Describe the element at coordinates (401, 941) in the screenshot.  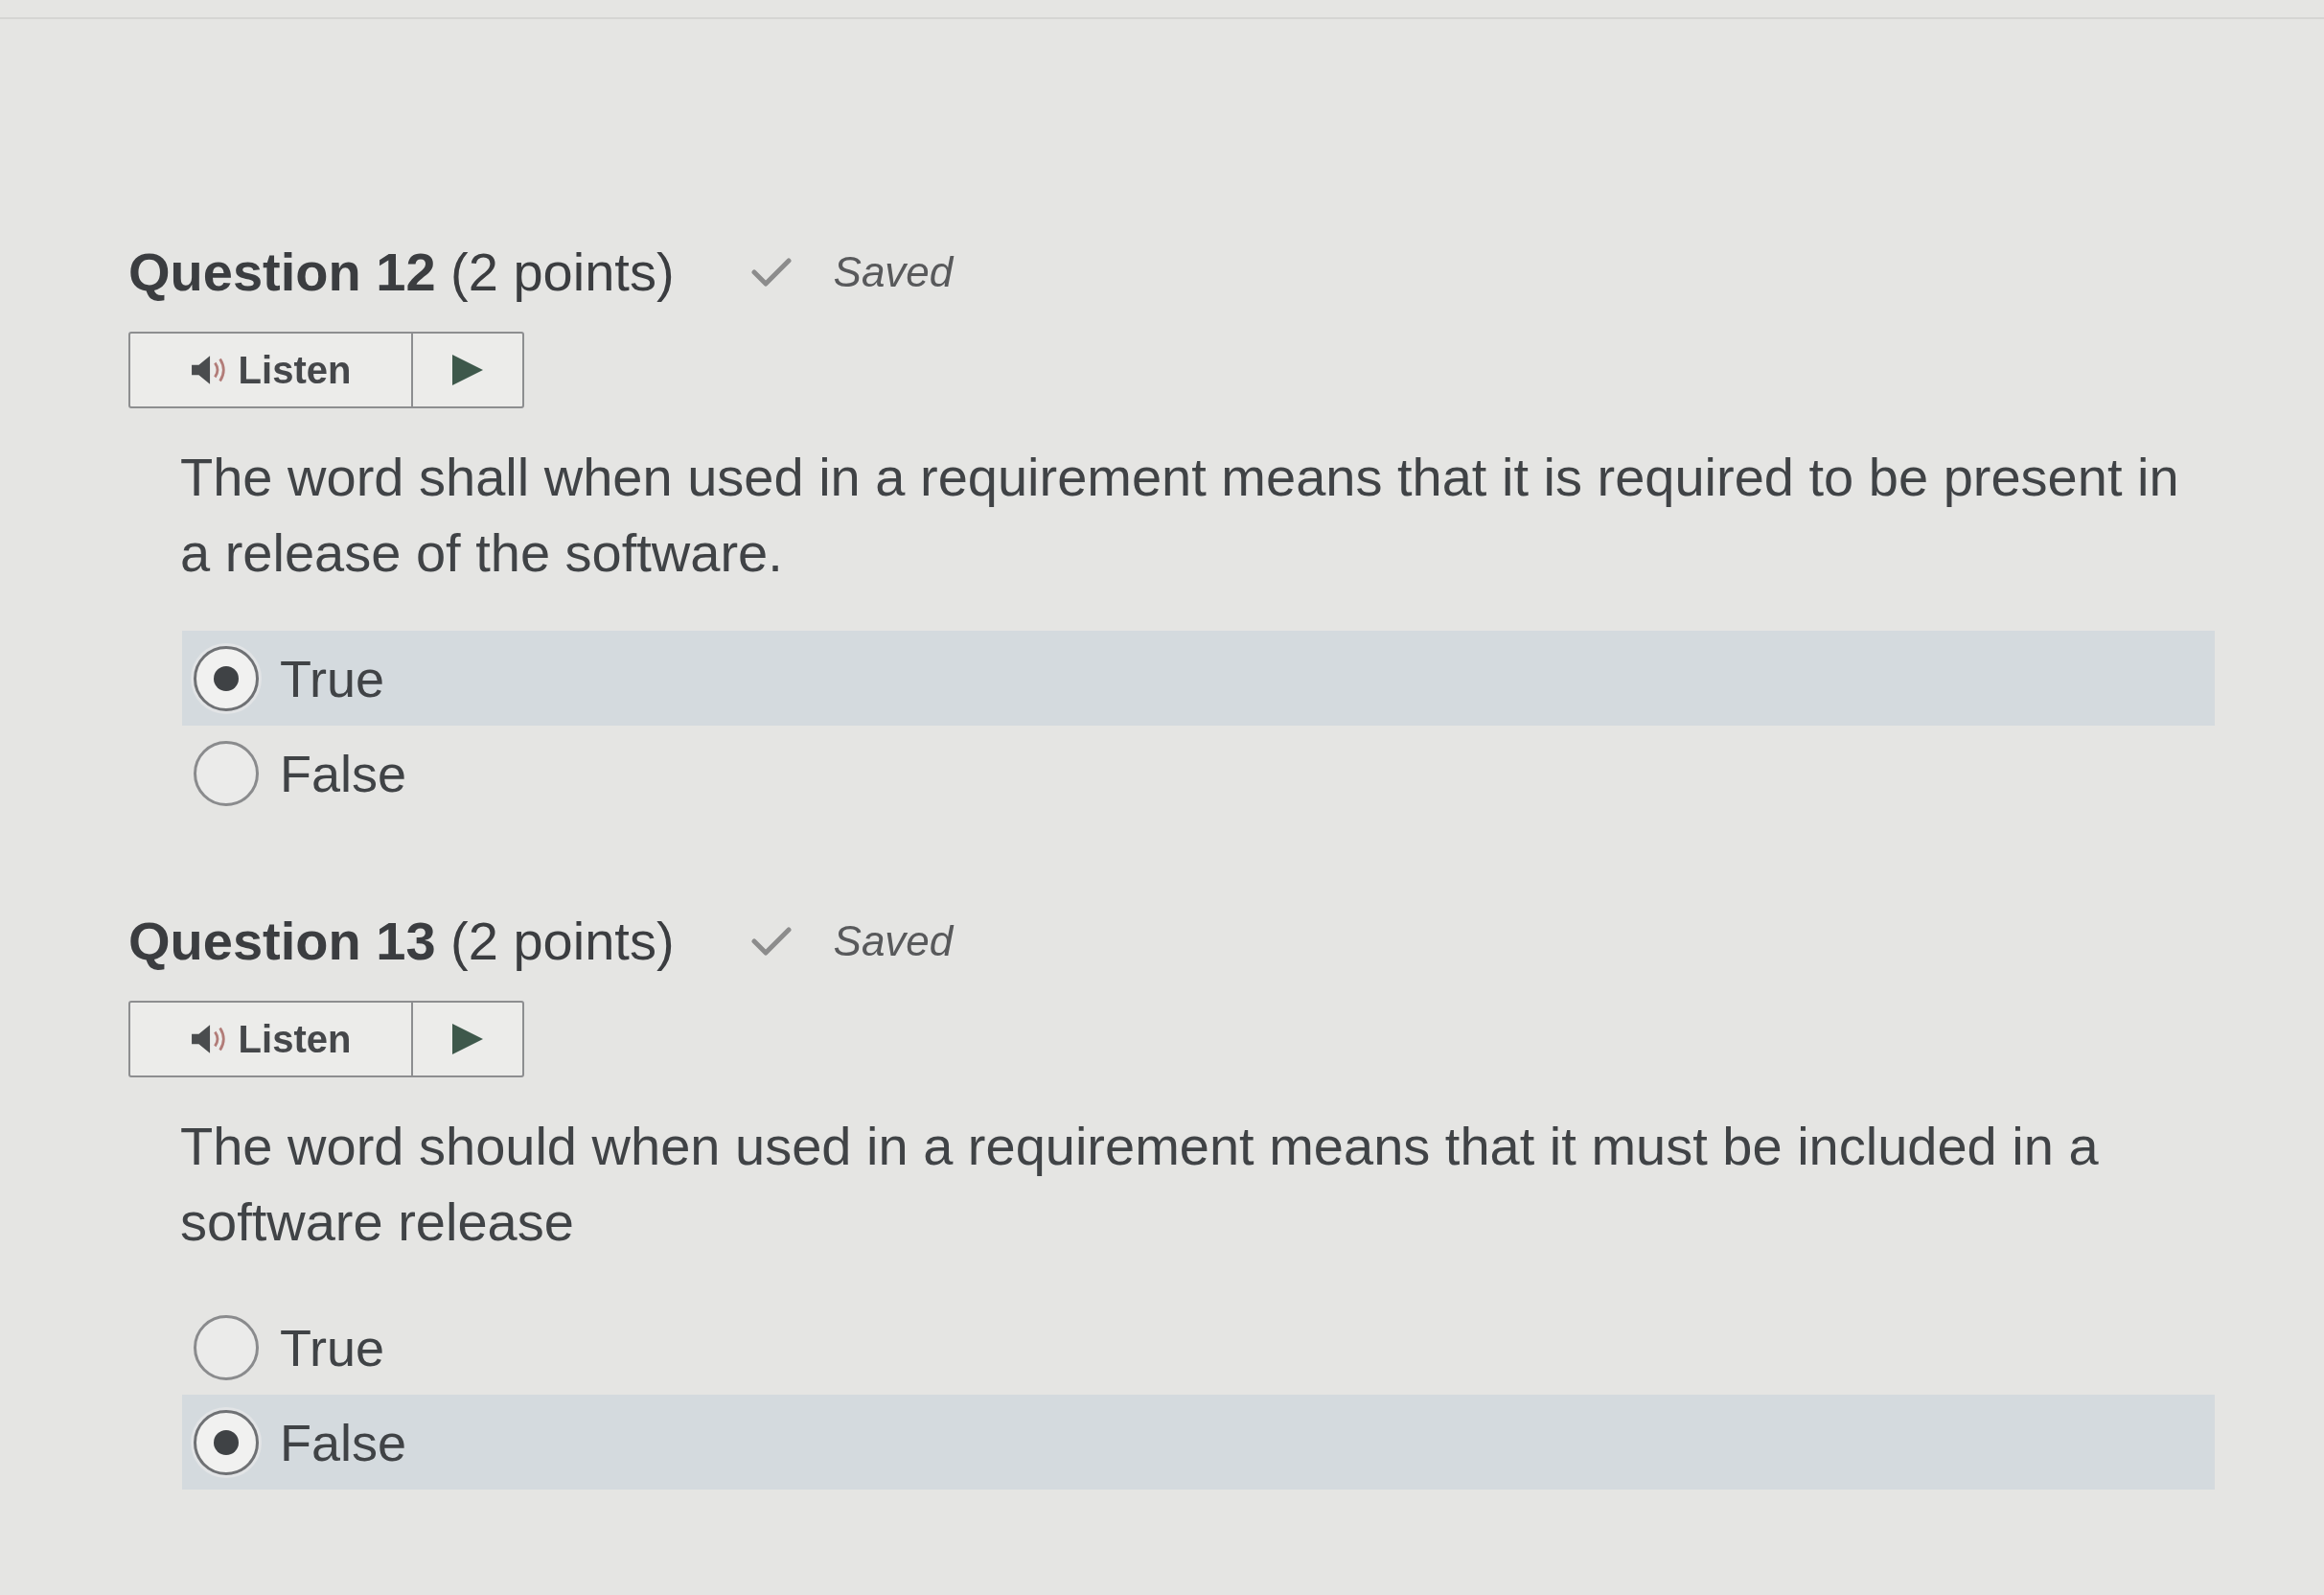
I see `question-title: Question 13 (2 points)` at that location.